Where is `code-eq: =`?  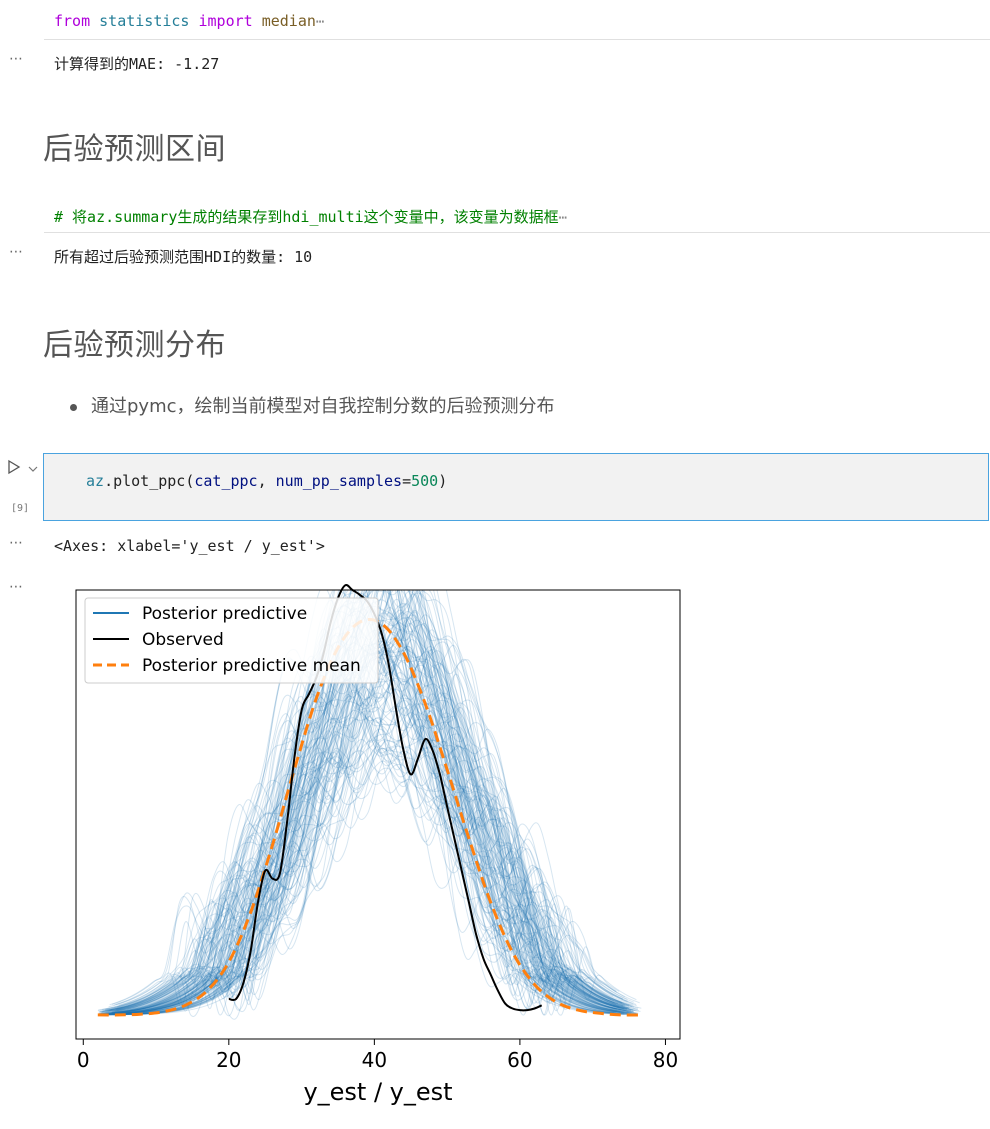 code-eq: = is located at coordinates (407, 481).